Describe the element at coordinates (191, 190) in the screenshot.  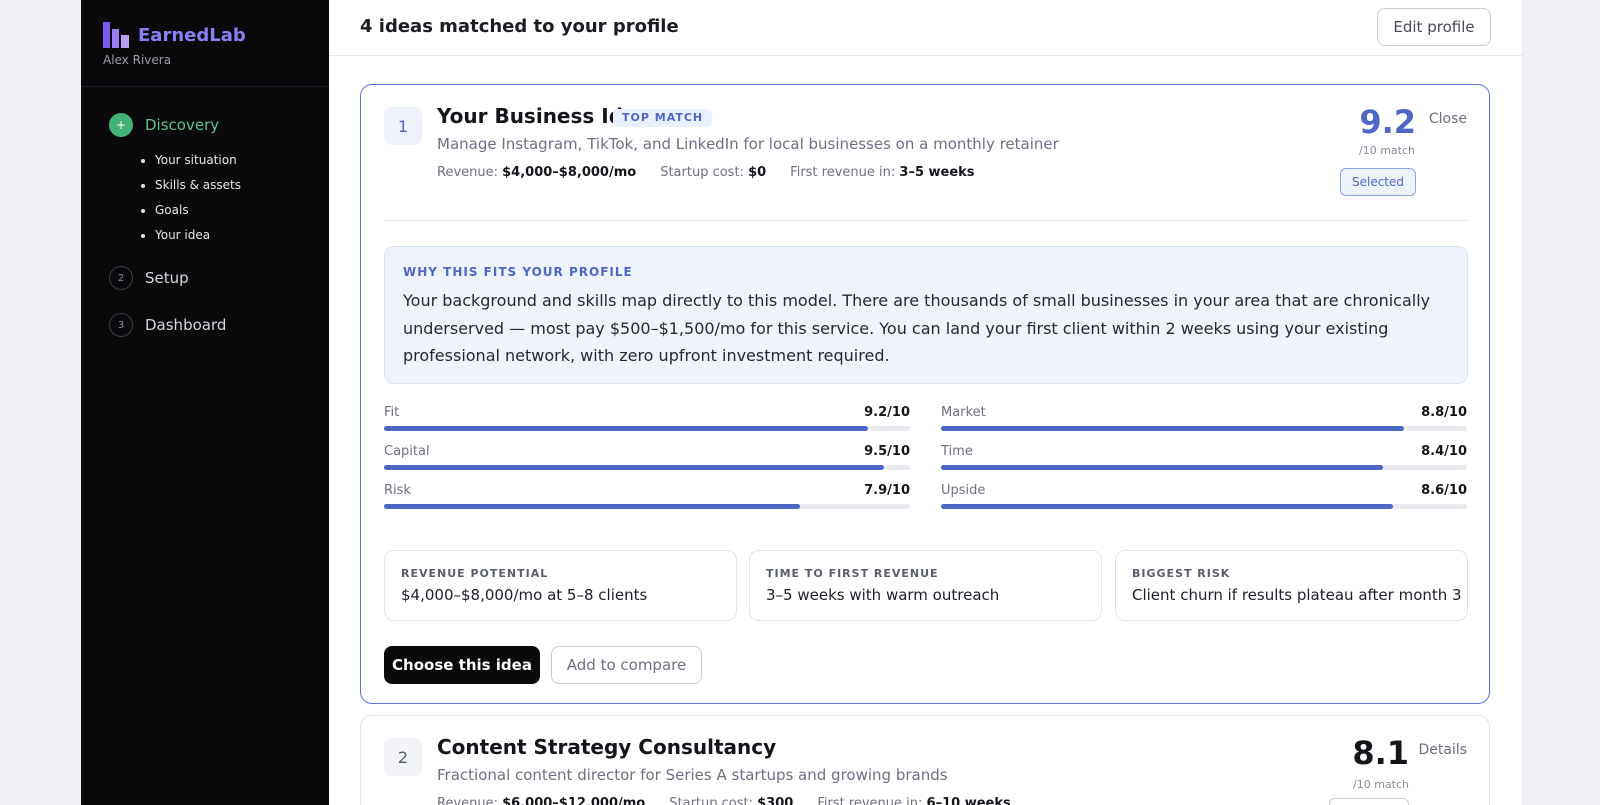
I see `substep-skills-assets: Skills & assets` at that location.